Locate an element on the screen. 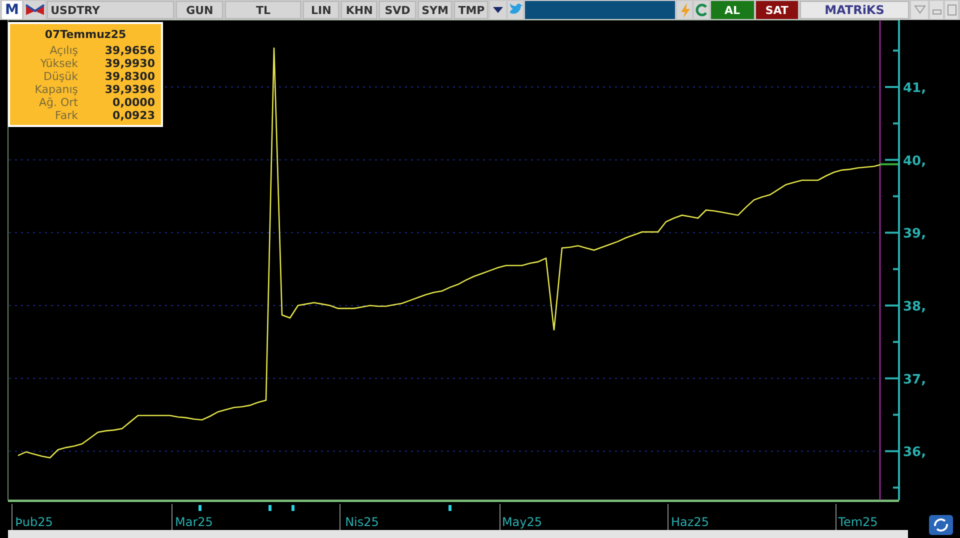 The image size is (960, 538). lightning-icon is located at coordinates (684, 10).